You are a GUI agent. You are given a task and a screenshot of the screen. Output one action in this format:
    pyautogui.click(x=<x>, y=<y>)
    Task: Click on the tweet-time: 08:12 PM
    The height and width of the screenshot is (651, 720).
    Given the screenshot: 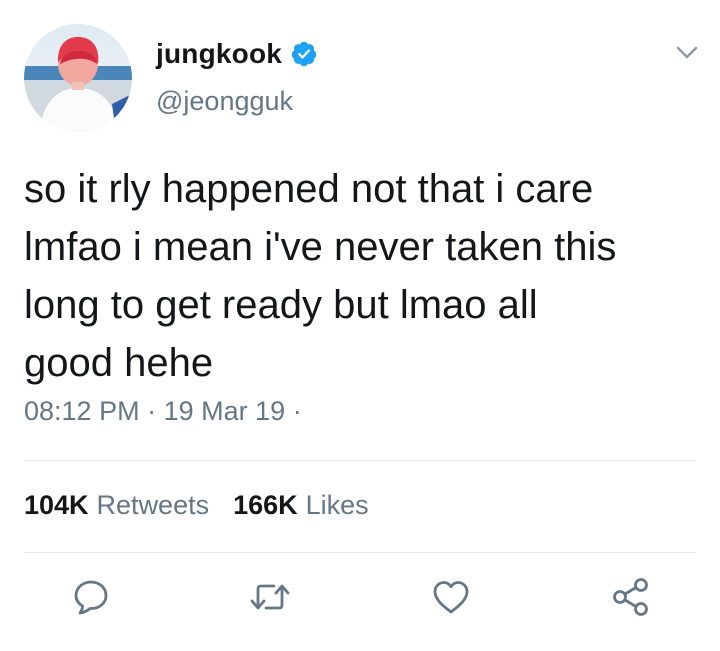 What is the action you would take?
    pyautogui.click(x=82, y=411)
    